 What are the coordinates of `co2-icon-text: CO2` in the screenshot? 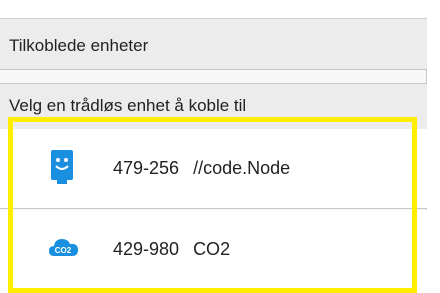 It's located at (63, 250).